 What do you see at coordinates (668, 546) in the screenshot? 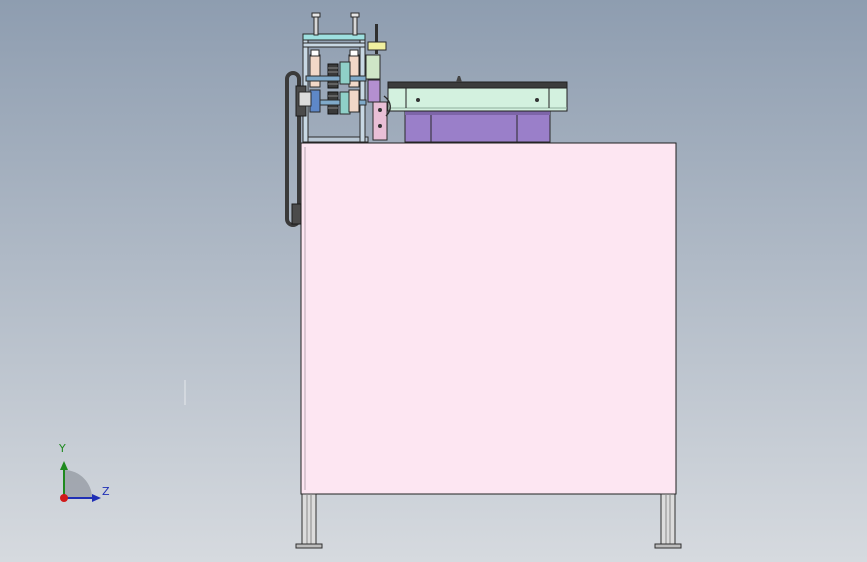
I see `leg-right-foot` at bounding box center [668, 546].